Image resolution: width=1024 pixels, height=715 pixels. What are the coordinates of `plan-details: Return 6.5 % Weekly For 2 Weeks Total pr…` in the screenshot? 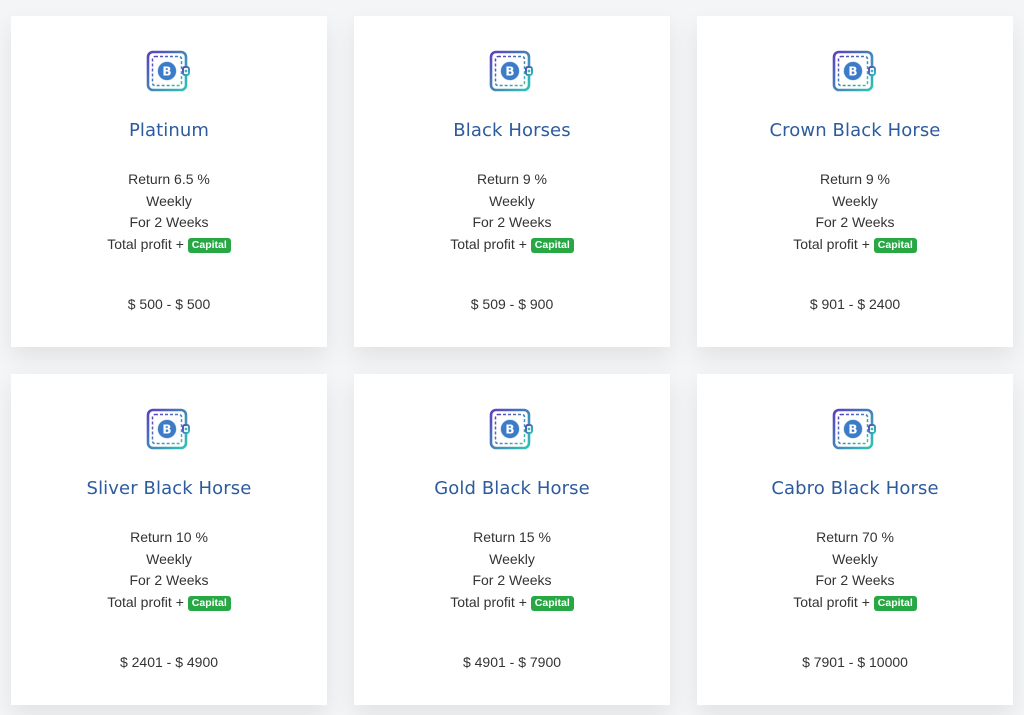 It's located at (169, 212).